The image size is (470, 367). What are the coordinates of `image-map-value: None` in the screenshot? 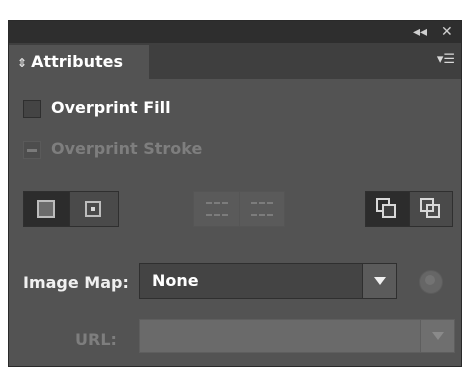 It's located at (175, 280).